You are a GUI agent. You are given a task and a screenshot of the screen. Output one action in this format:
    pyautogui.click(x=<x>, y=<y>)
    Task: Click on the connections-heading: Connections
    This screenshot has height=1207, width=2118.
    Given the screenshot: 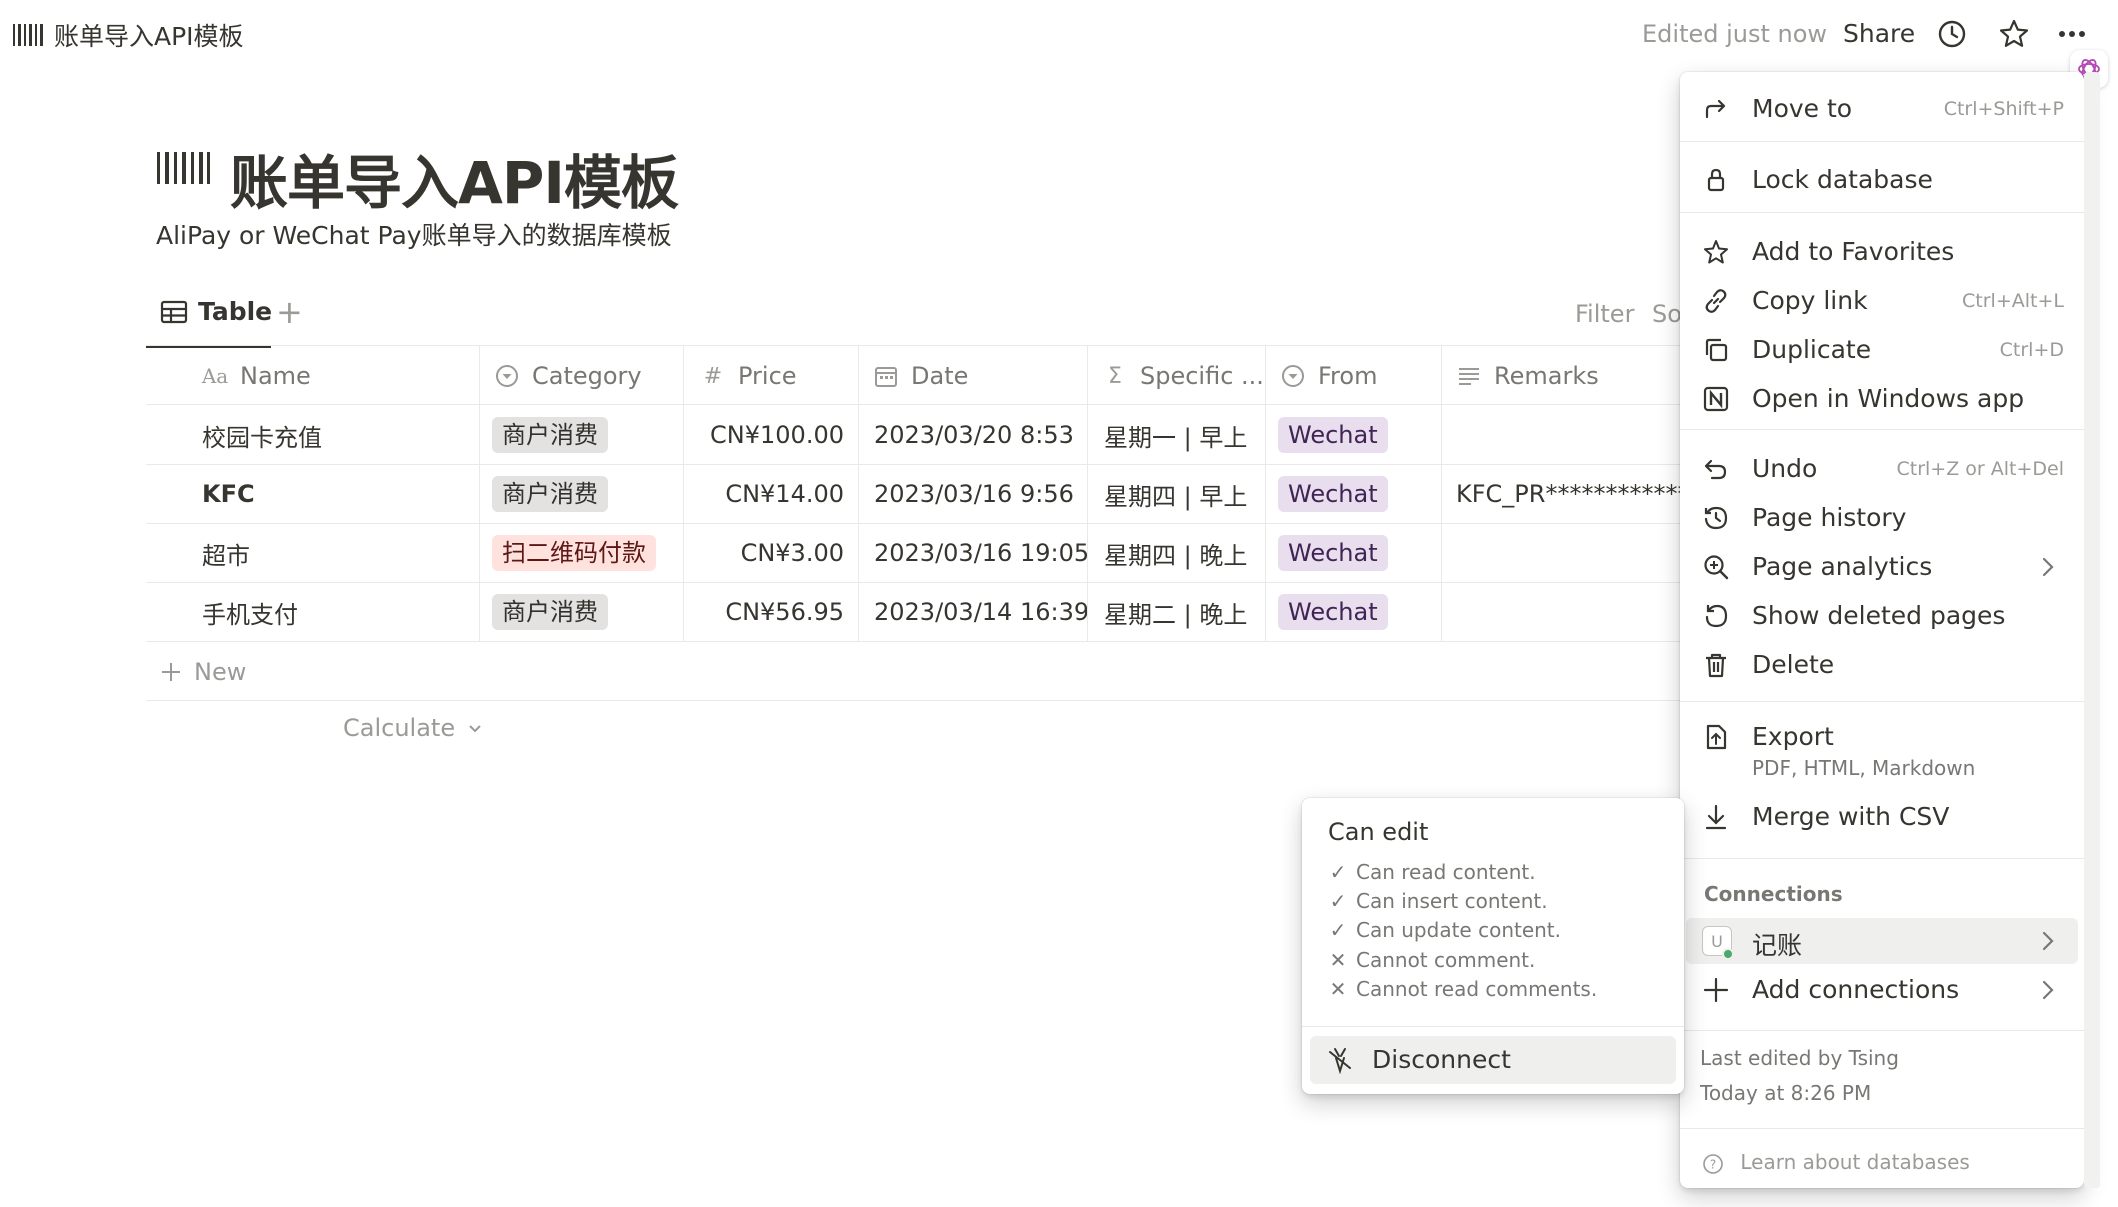 What is the action you would take?
    pyautogui.click(x=1773, y=894)
    